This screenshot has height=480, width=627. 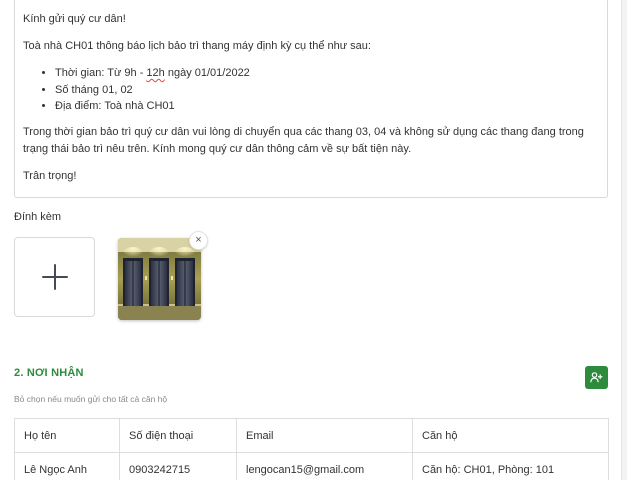 I want to click on add-attachment-button, so click(x=54, y=277).